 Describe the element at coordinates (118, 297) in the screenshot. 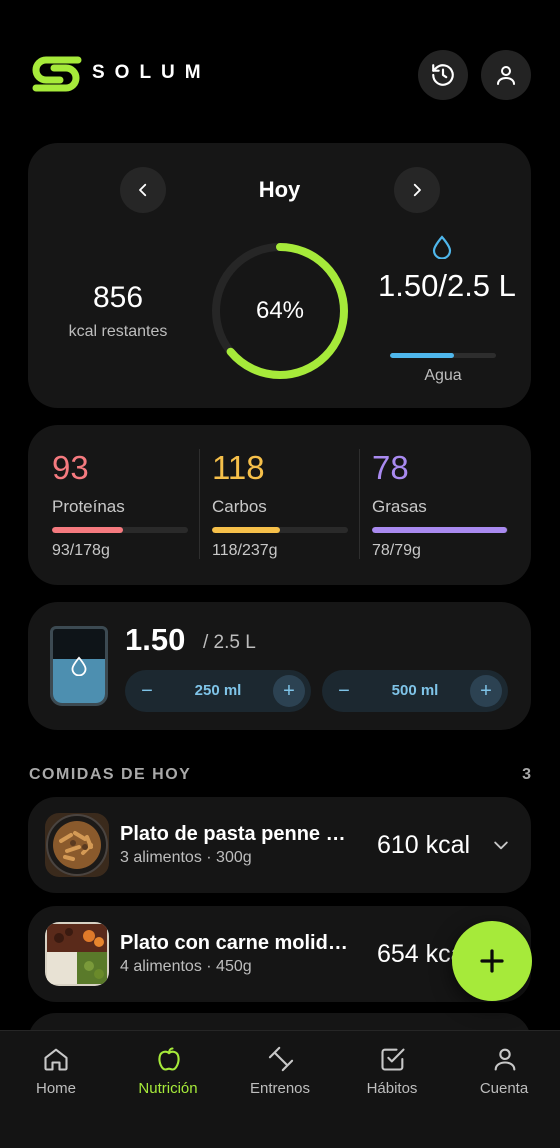

I see `kcal-remaining-value: 856` at that location.